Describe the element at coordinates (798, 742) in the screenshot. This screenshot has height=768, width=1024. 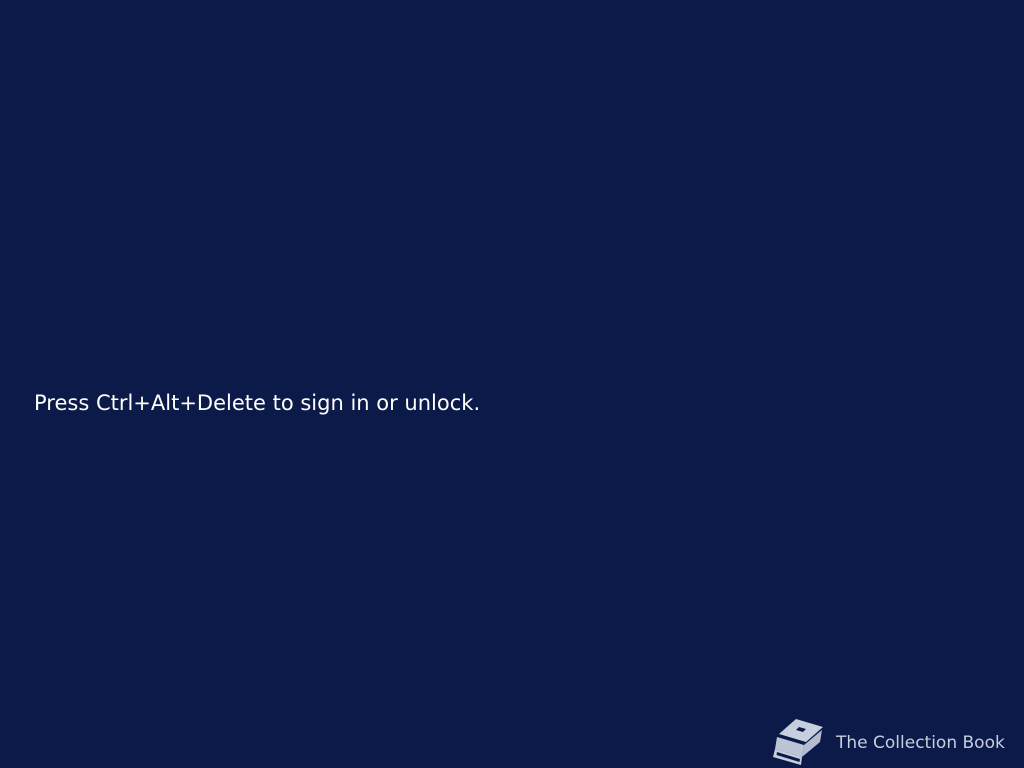
I see `book-icon` at that location.